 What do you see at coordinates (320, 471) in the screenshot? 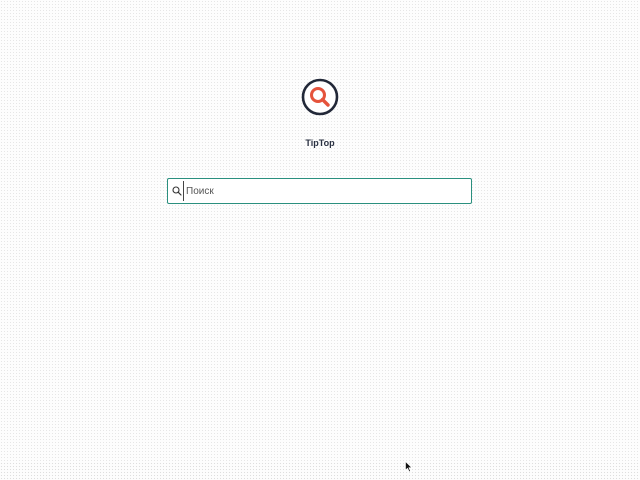
I see `footer-band` at bounding box center [320, 471].